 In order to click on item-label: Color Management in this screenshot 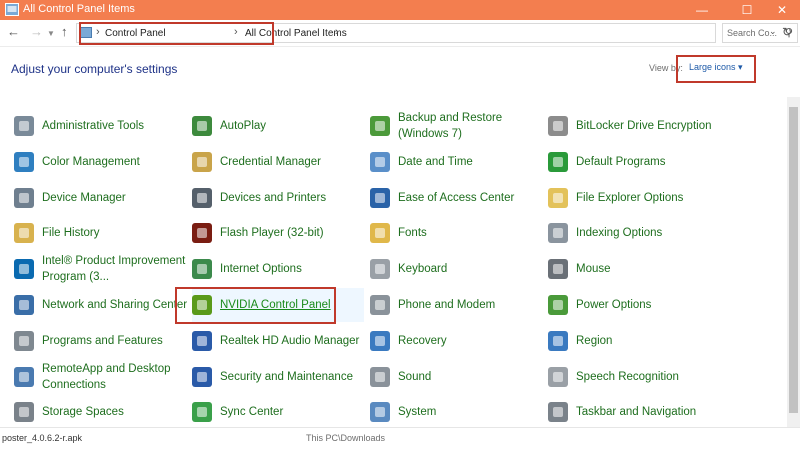, I will do `click(117, 162)`.